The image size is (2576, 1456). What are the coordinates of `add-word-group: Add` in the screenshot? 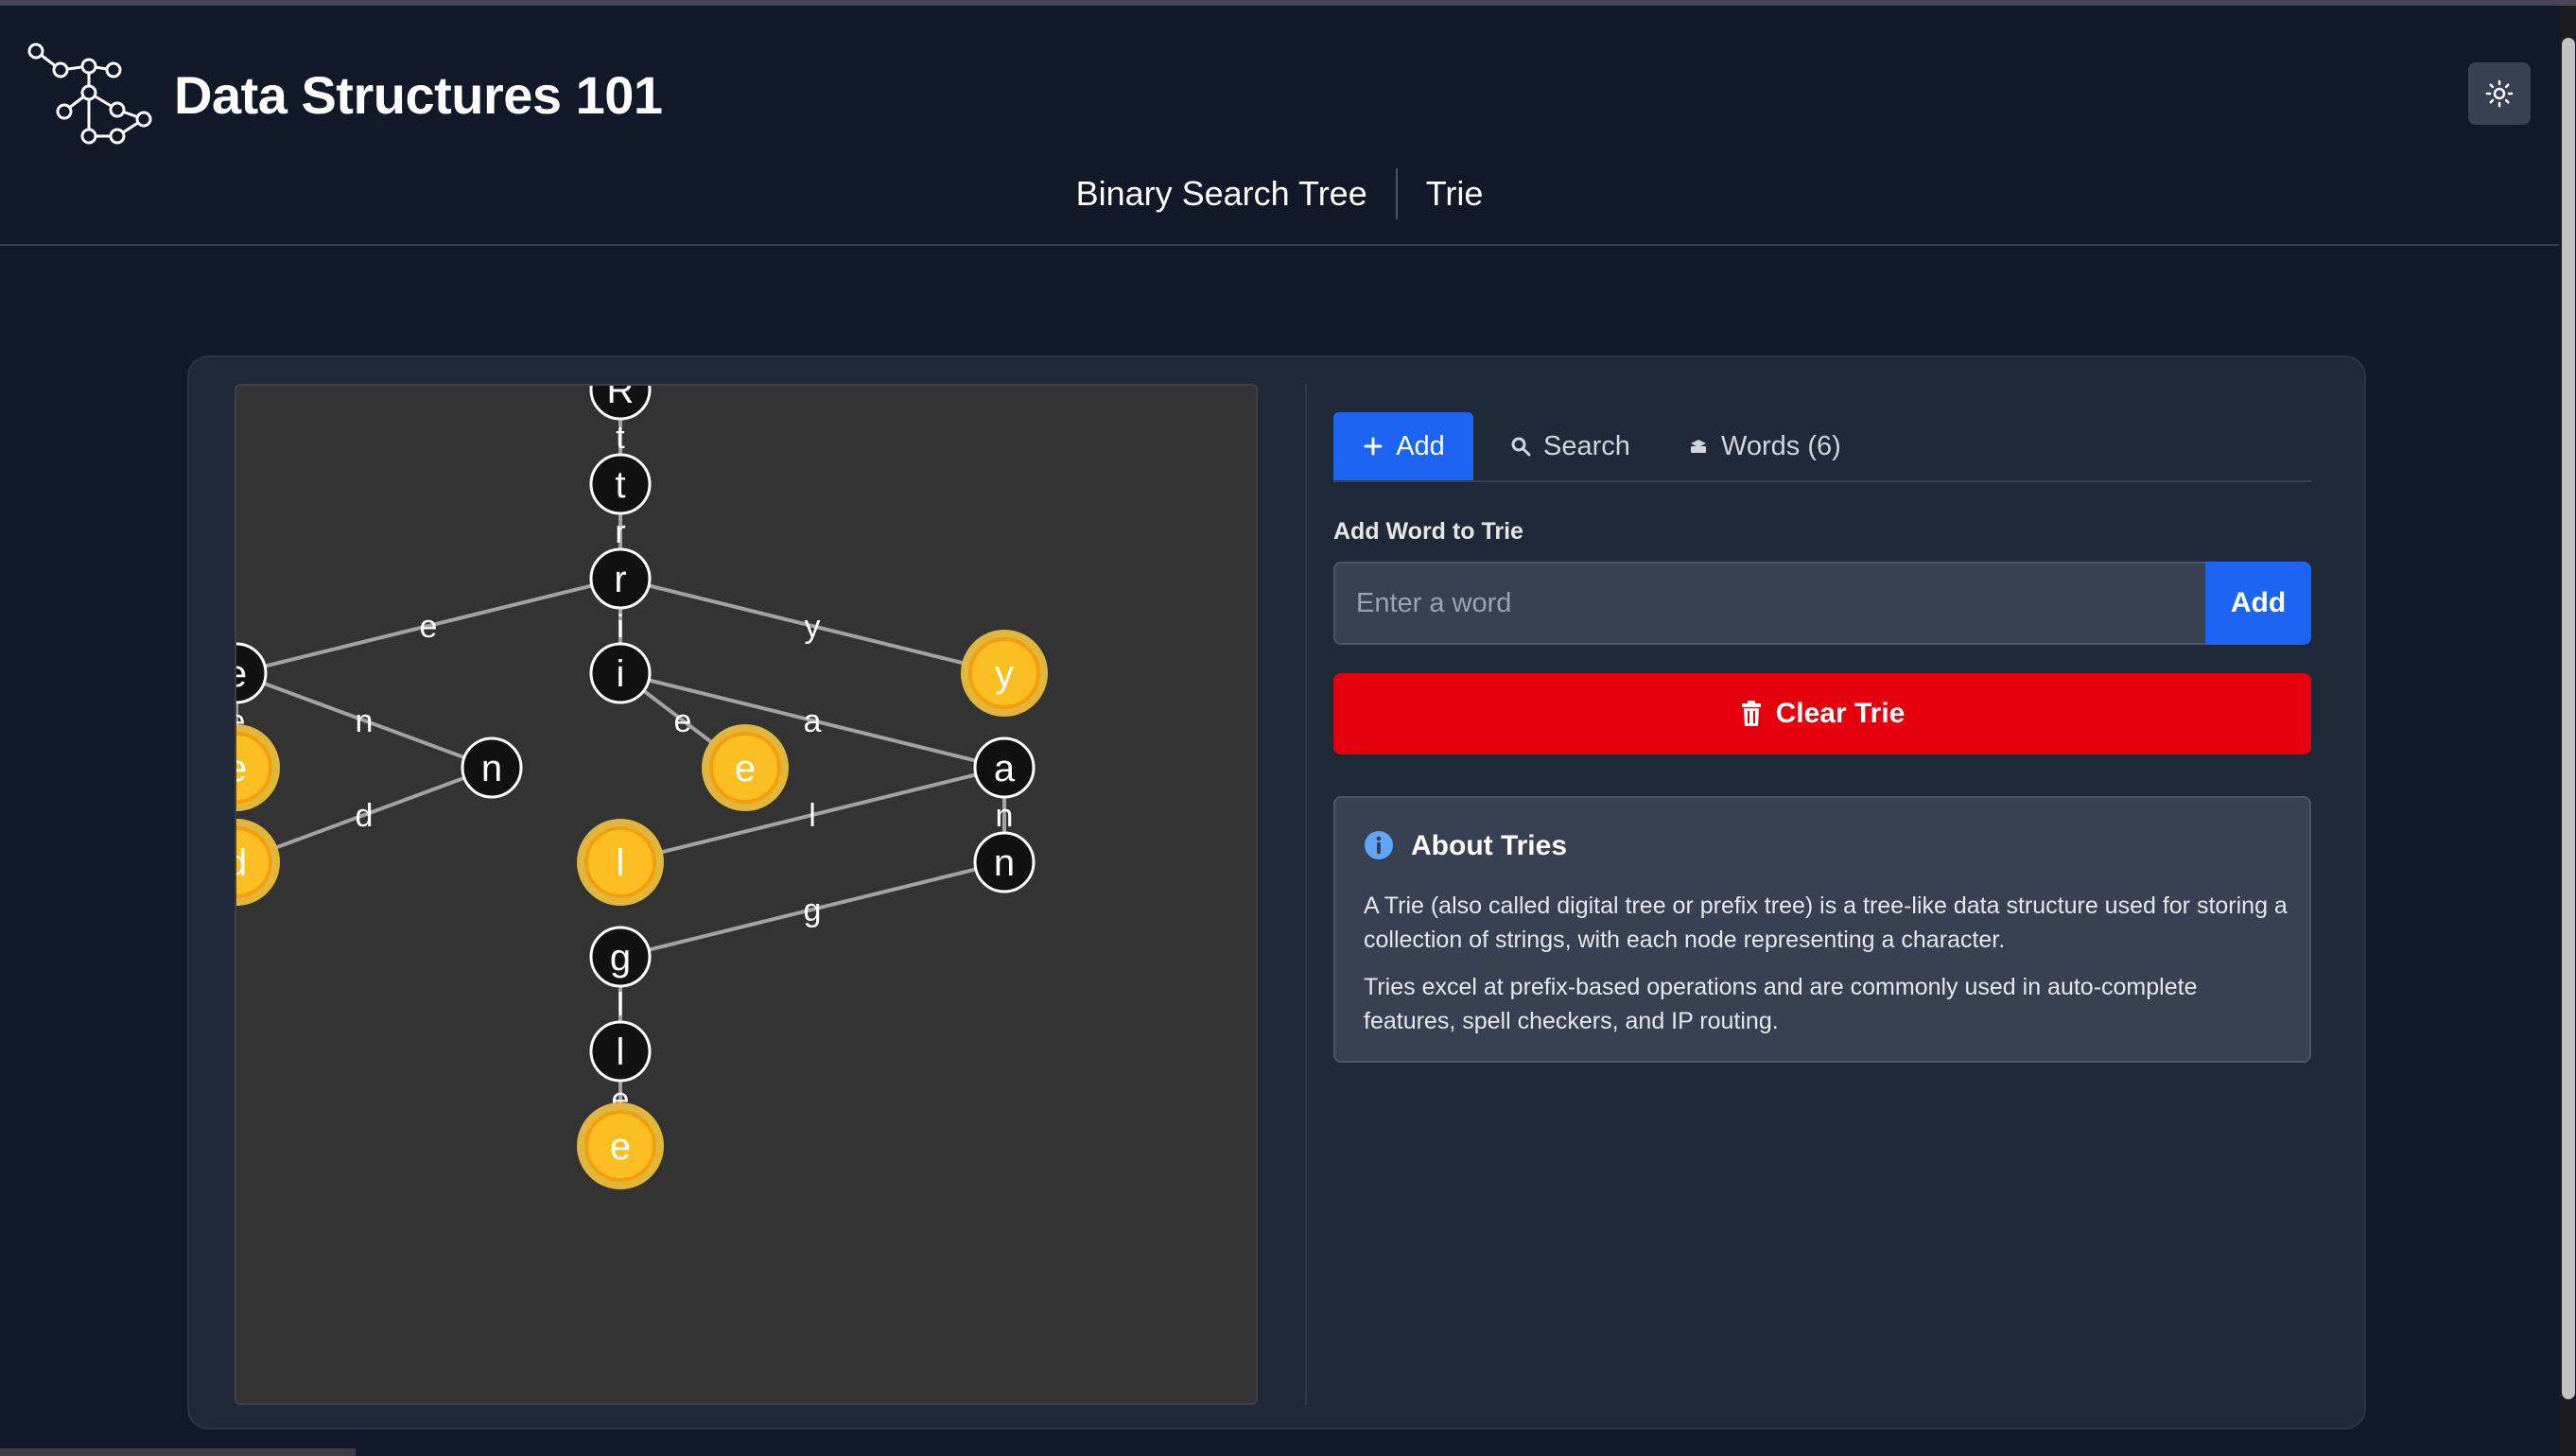 It's located at (1822, 603).